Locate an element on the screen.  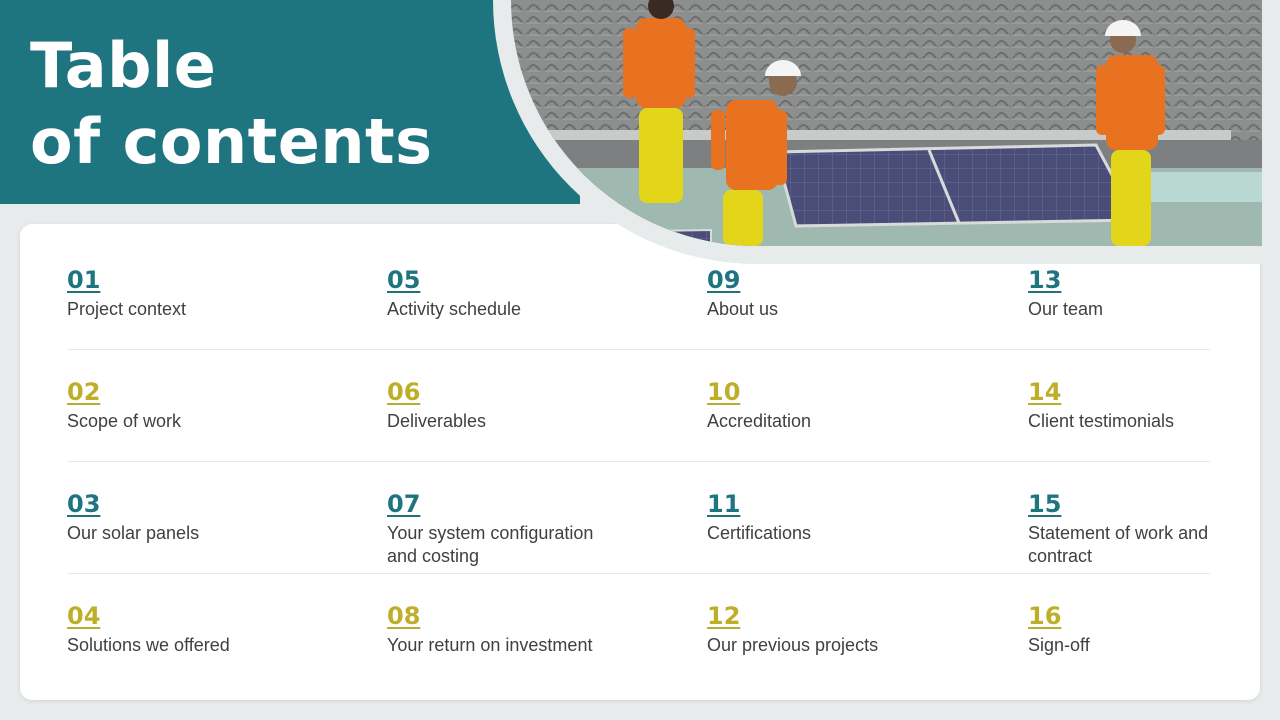
toc-label: Certifications is located at coordinates (759, 533).